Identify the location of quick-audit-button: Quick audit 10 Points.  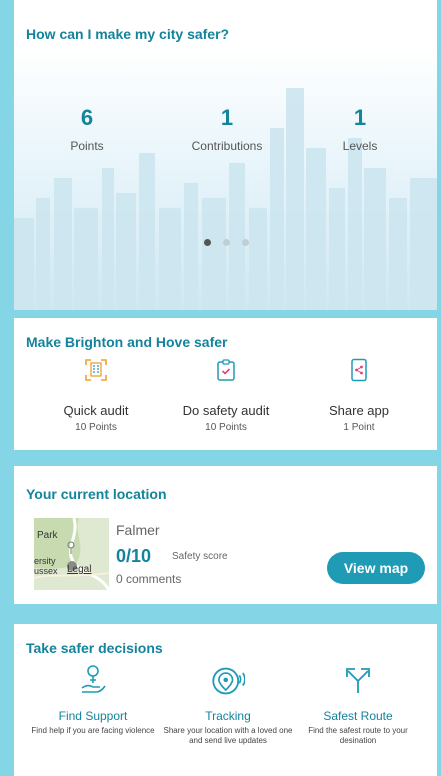
(96, 395).